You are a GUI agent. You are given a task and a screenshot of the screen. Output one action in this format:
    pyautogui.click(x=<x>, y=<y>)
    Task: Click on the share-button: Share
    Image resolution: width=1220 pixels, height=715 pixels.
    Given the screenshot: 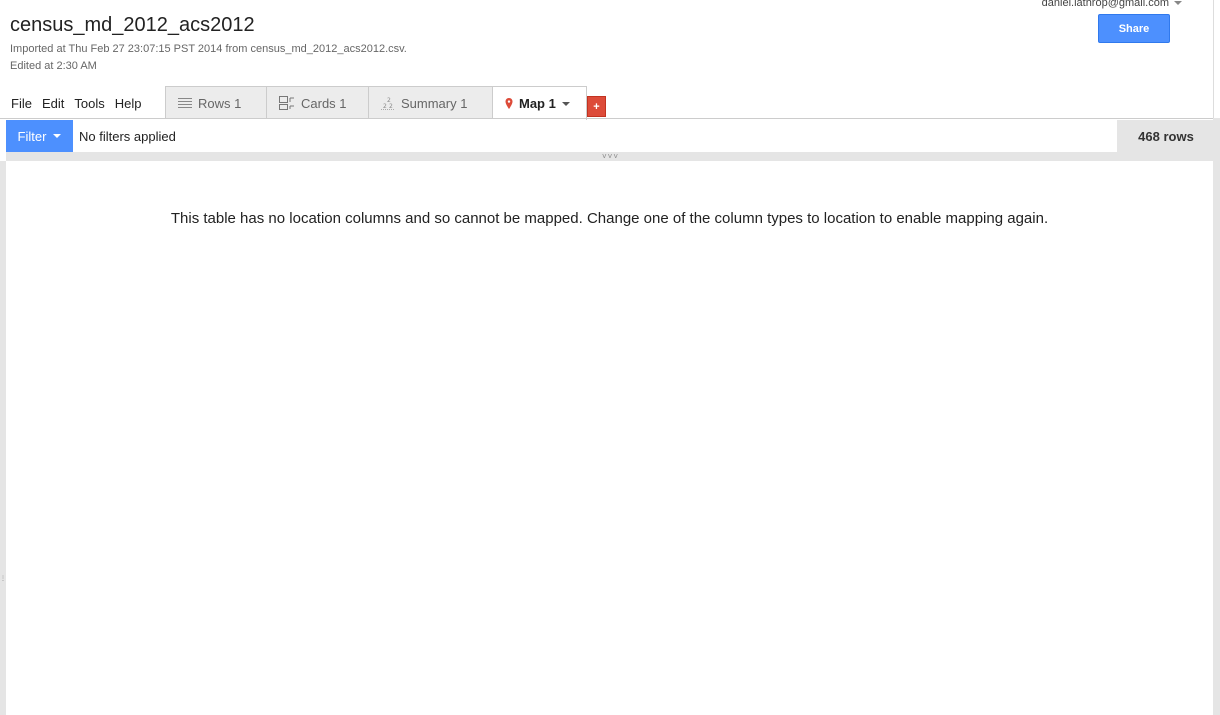 What is the action you would take?
    pyautogui.click(x=1134, y=28)
    